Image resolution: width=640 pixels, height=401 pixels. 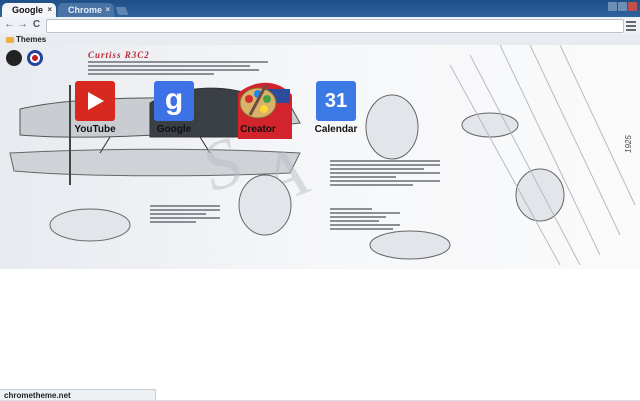 I want to click on forward-button: →, so click(x=22, y=25).